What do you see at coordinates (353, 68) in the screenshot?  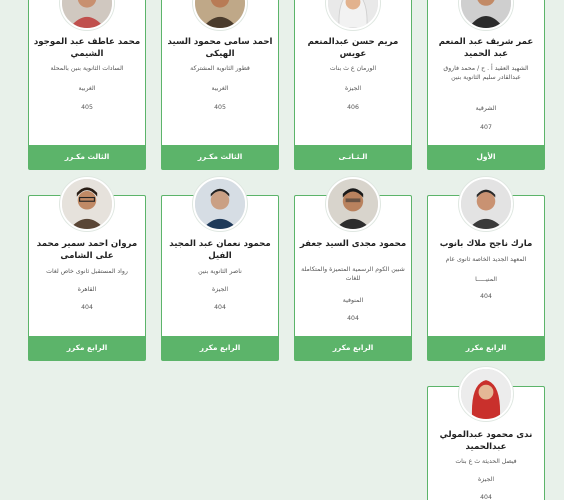 I see `student-school: الورمان ع ث بنات` at bounding box center [353, 68].